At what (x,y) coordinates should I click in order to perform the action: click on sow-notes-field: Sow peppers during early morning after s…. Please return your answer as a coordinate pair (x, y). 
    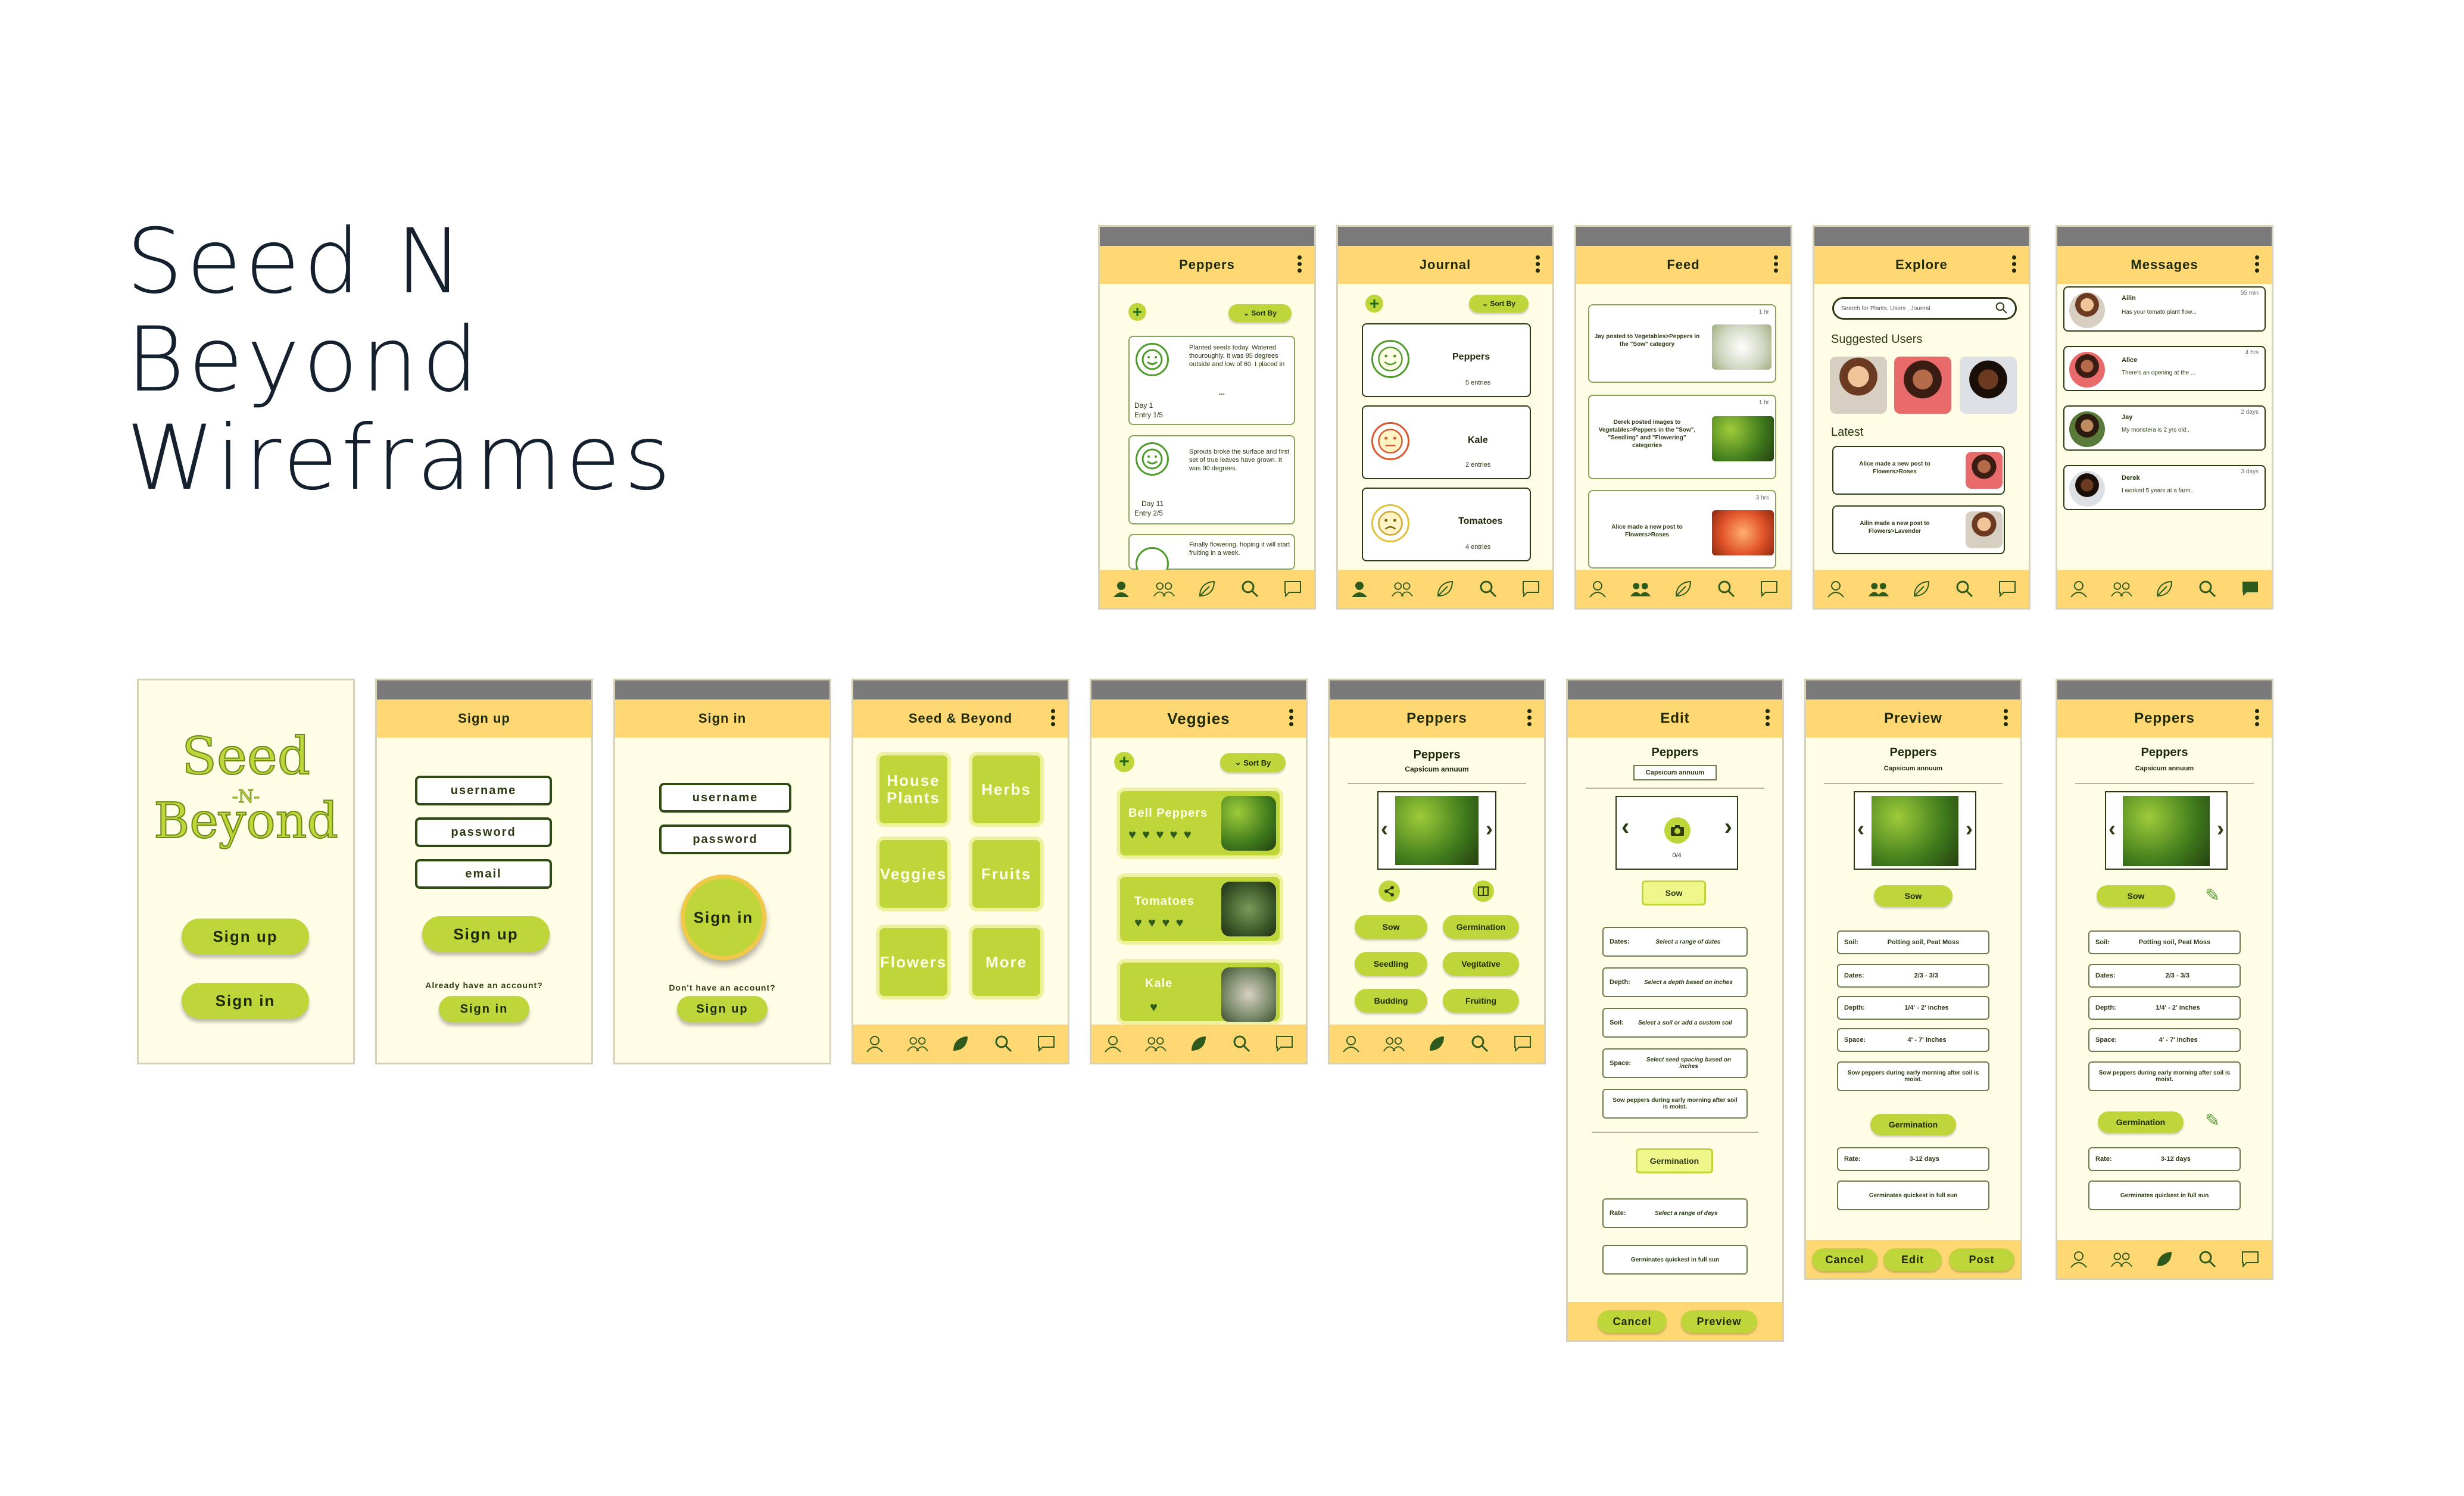
    Looking at the image, I should click on (1675, 1104).